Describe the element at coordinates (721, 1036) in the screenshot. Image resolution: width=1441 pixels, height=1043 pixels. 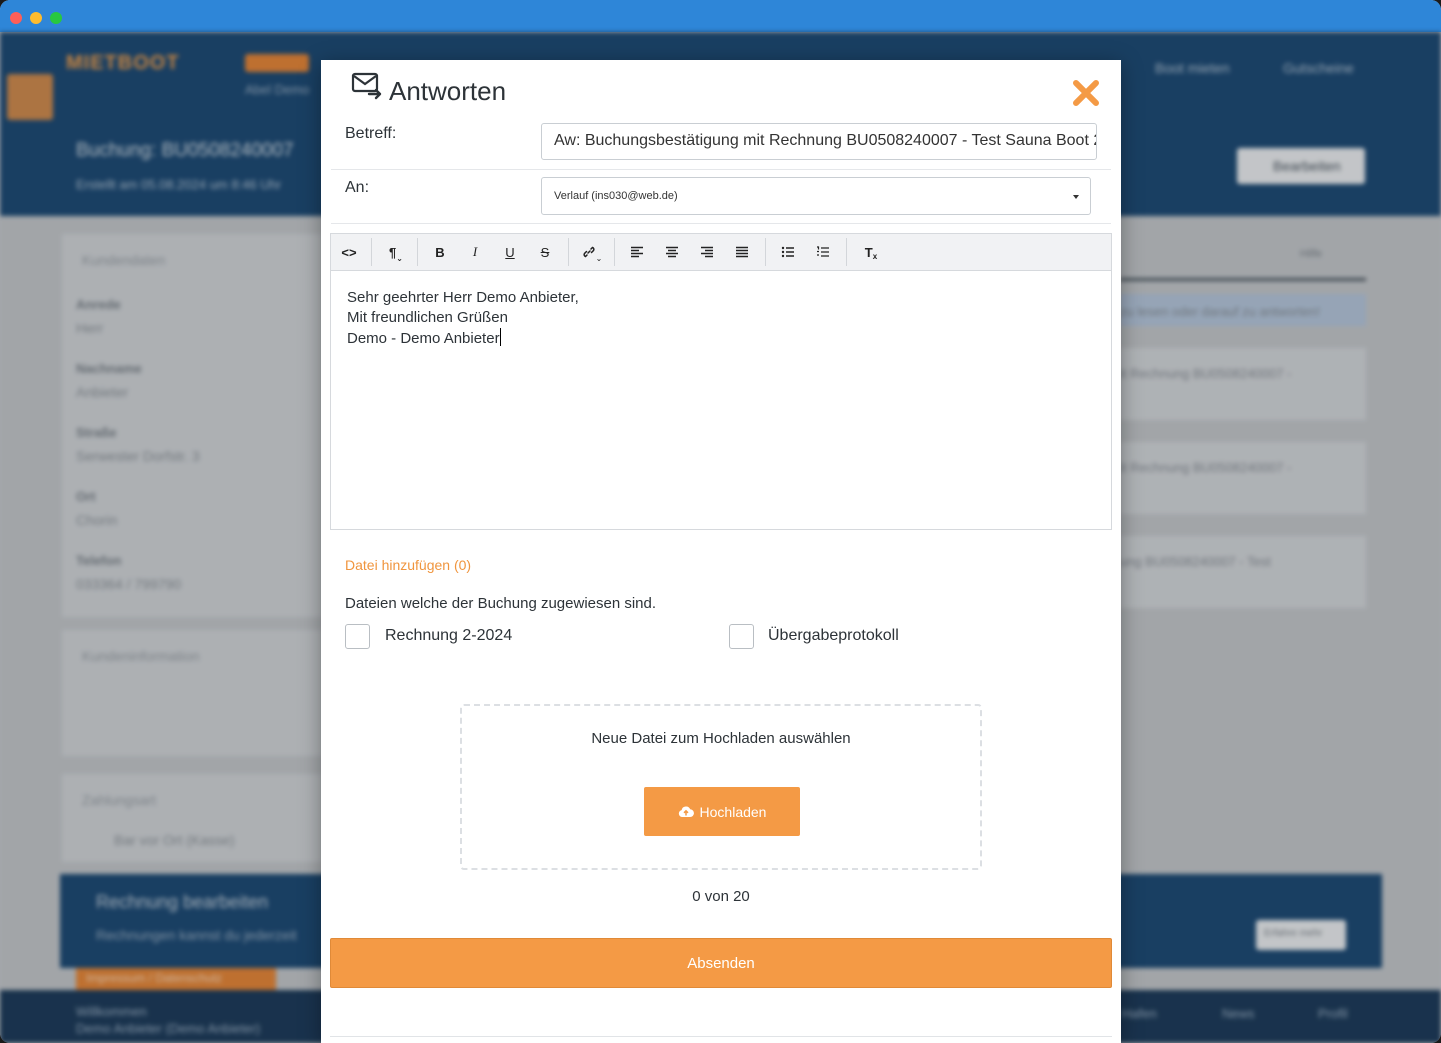
I see `modal-divider` at that location.